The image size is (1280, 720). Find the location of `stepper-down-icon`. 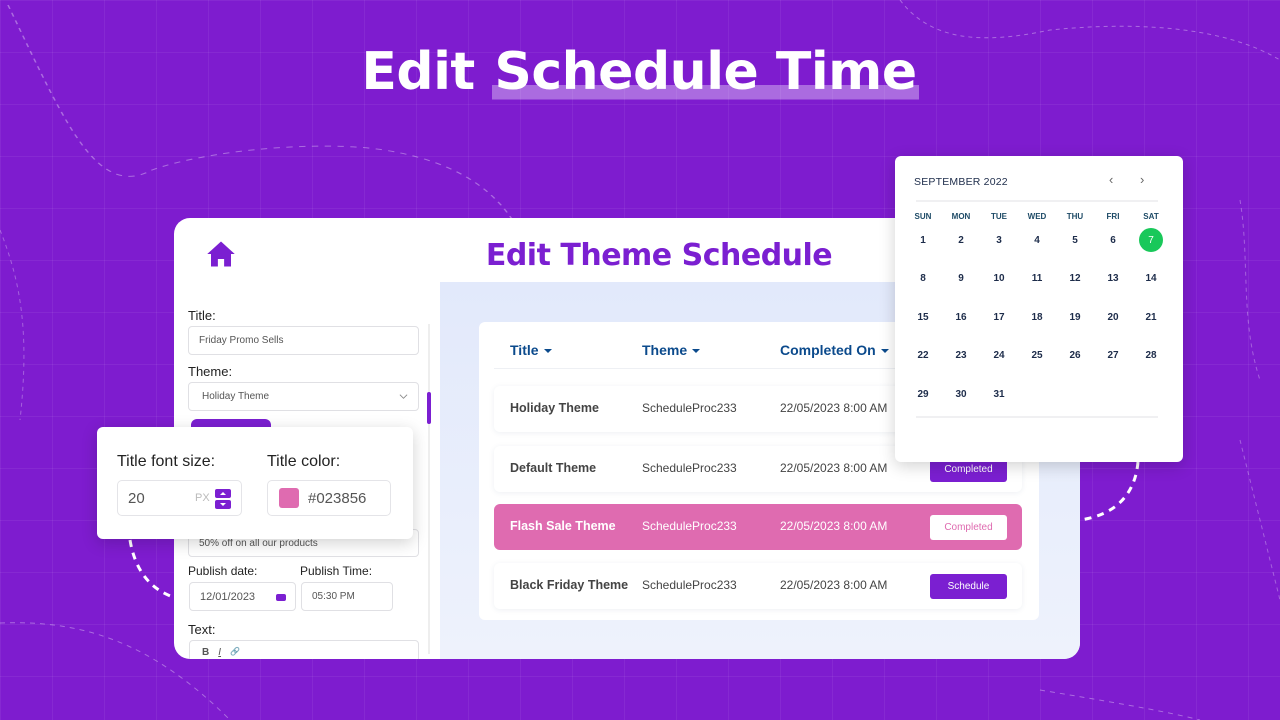

stepper-down-icon is located at coordinates (223, 504).